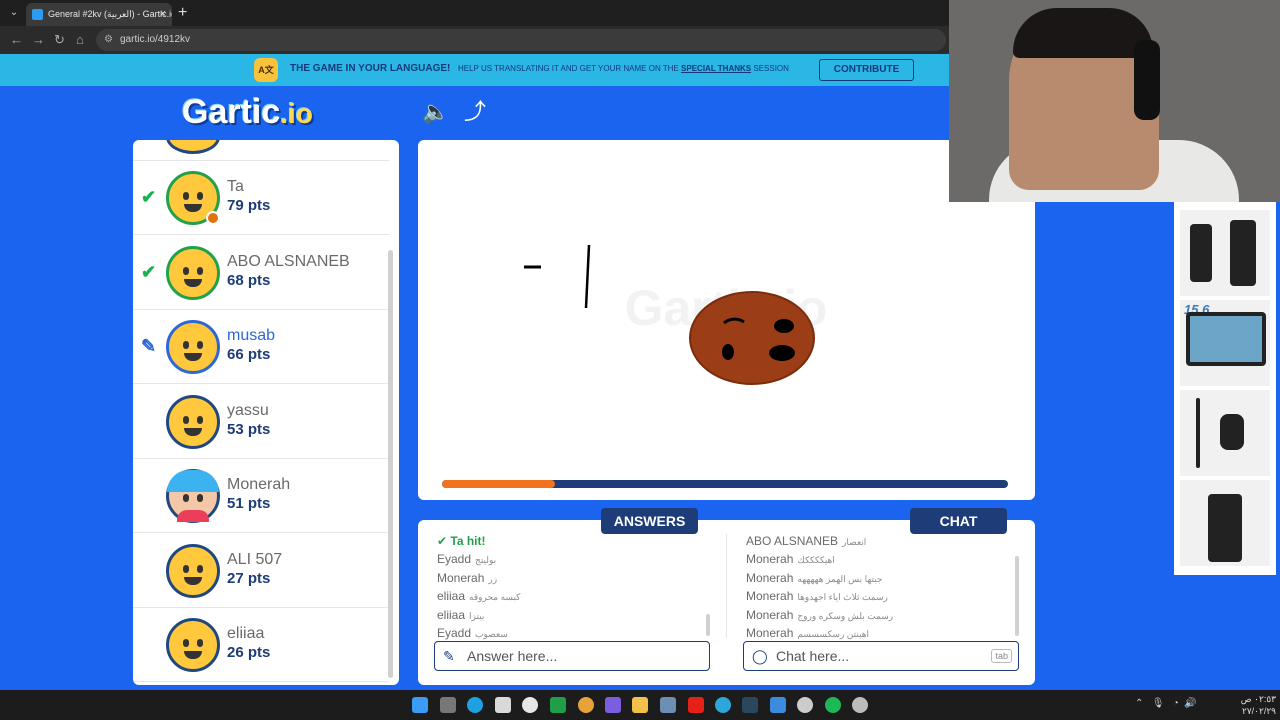 This screenshot has width=1280, height=720. What do you see at coordinates (881, 656) in the screenshot?
I see `chat-input: ◯ Chat here... tab` at bounding box center [881, 656].